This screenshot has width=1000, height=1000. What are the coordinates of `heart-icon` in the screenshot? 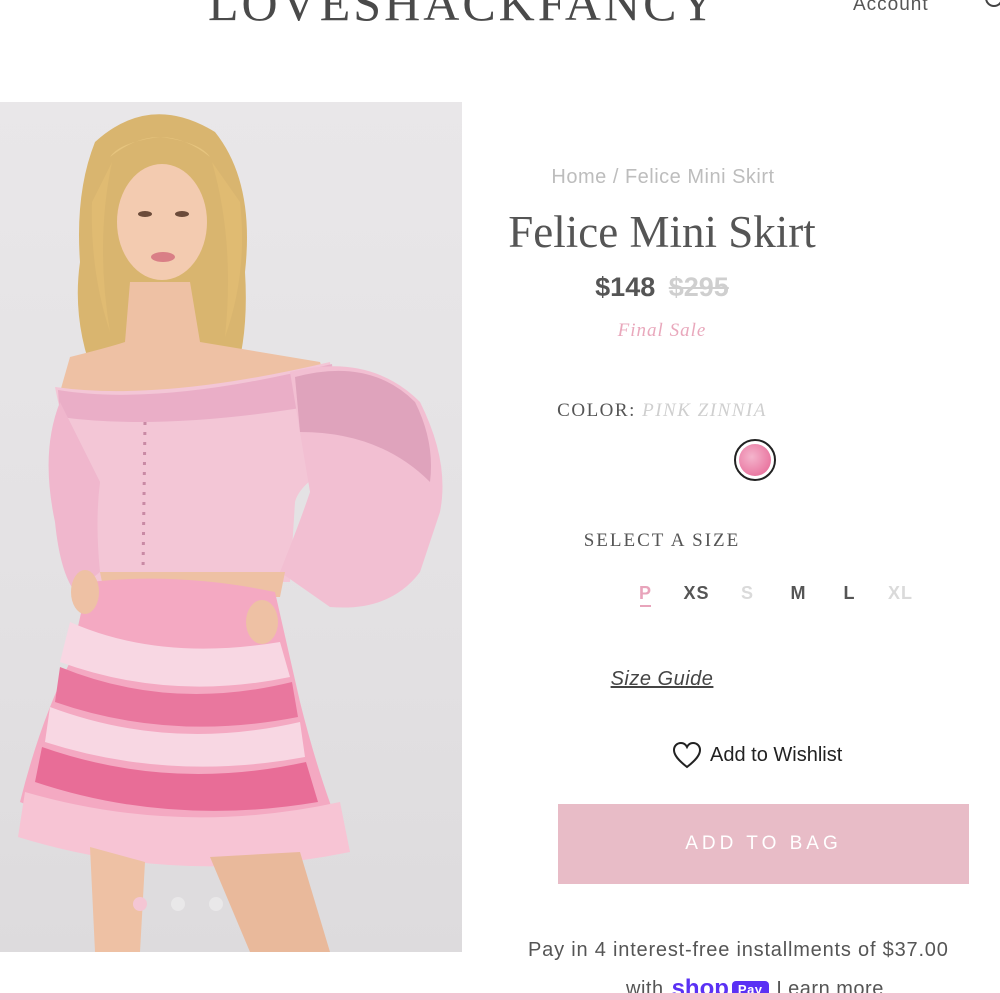 It's located at (687, 755).